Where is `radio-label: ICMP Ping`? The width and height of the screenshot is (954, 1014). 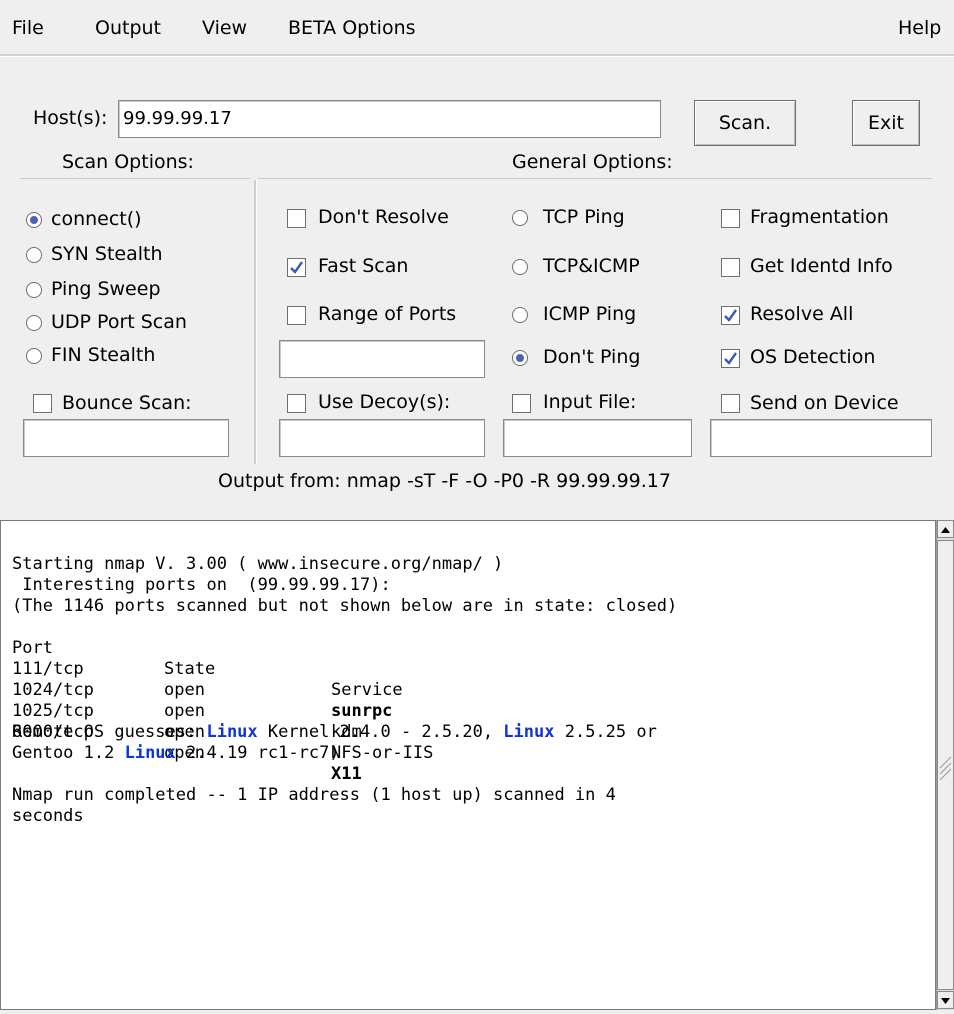
radio-label: ICMP Ping is located at coordinates (590, 314).